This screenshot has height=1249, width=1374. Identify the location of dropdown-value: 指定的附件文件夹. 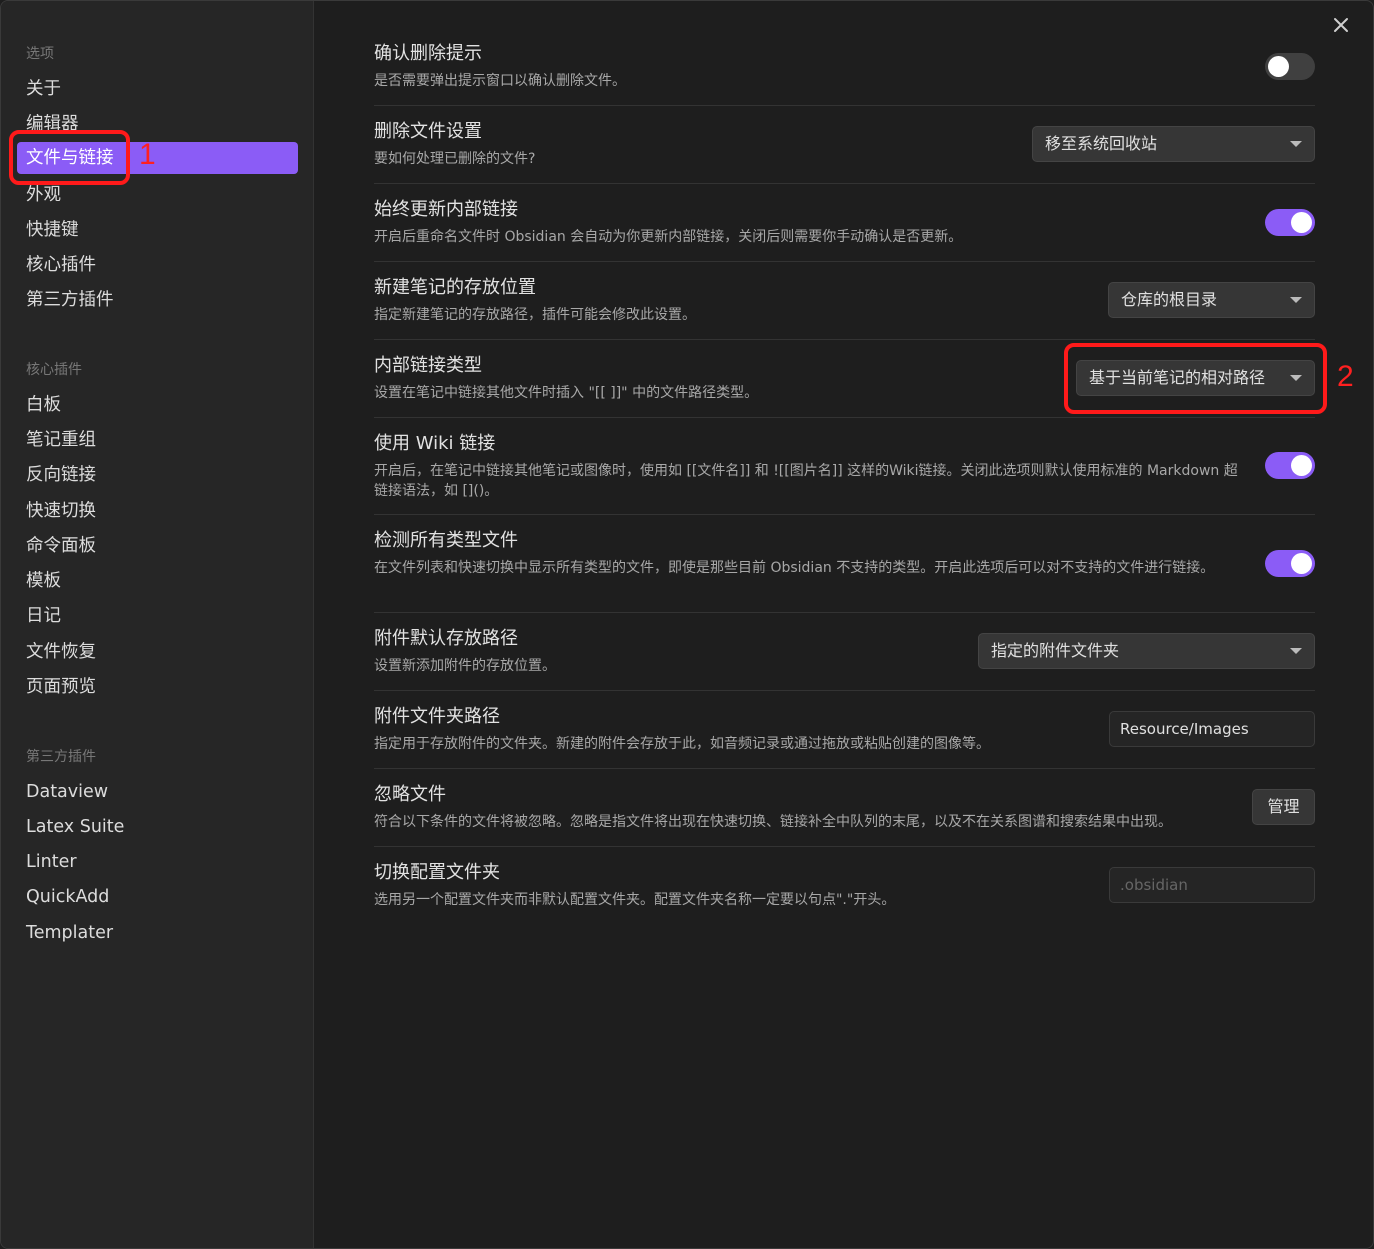
(1055, 650).